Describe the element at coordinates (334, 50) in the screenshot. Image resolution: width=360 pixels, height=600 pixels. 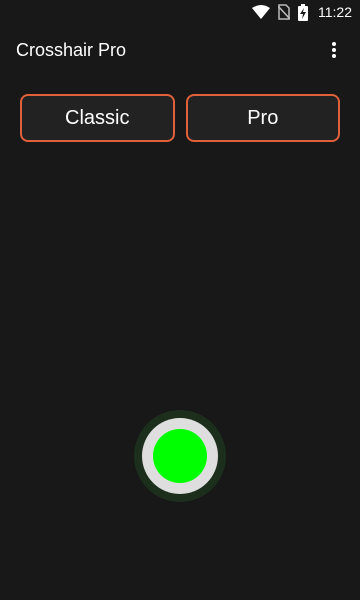
I see `more-vert-icon` at that location.